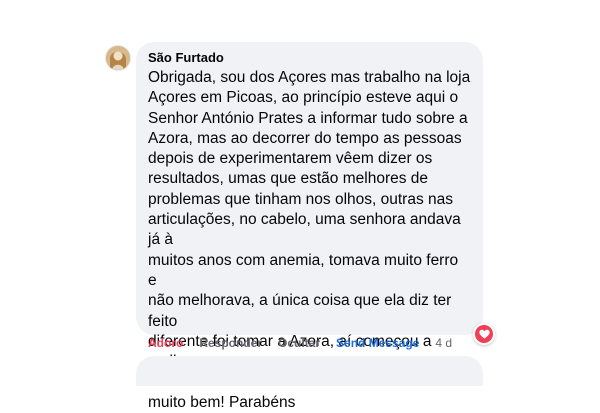 The image size is (600, 413). Describe the element at coordinates (377, 343) in the screenshot. I see `send-message-button: Send Message` at that location.